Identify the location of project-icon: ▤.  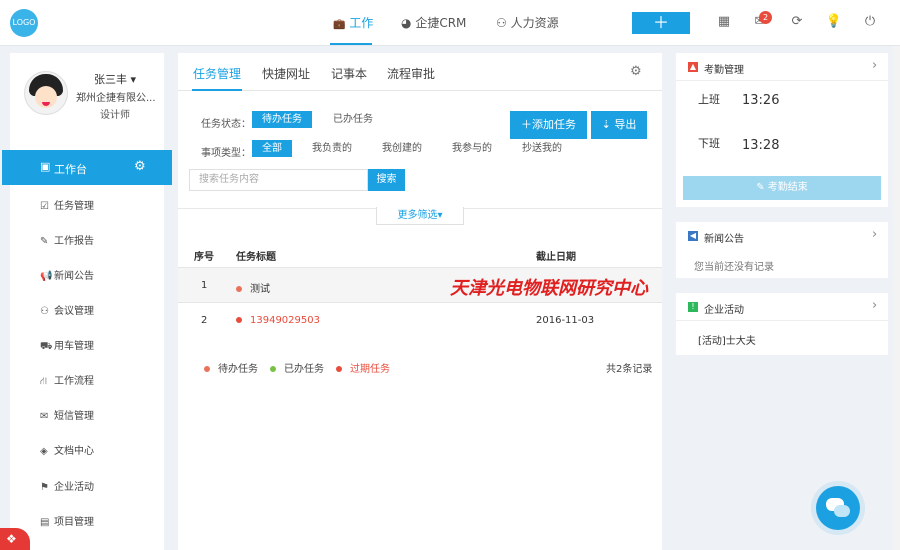
(45, 522).